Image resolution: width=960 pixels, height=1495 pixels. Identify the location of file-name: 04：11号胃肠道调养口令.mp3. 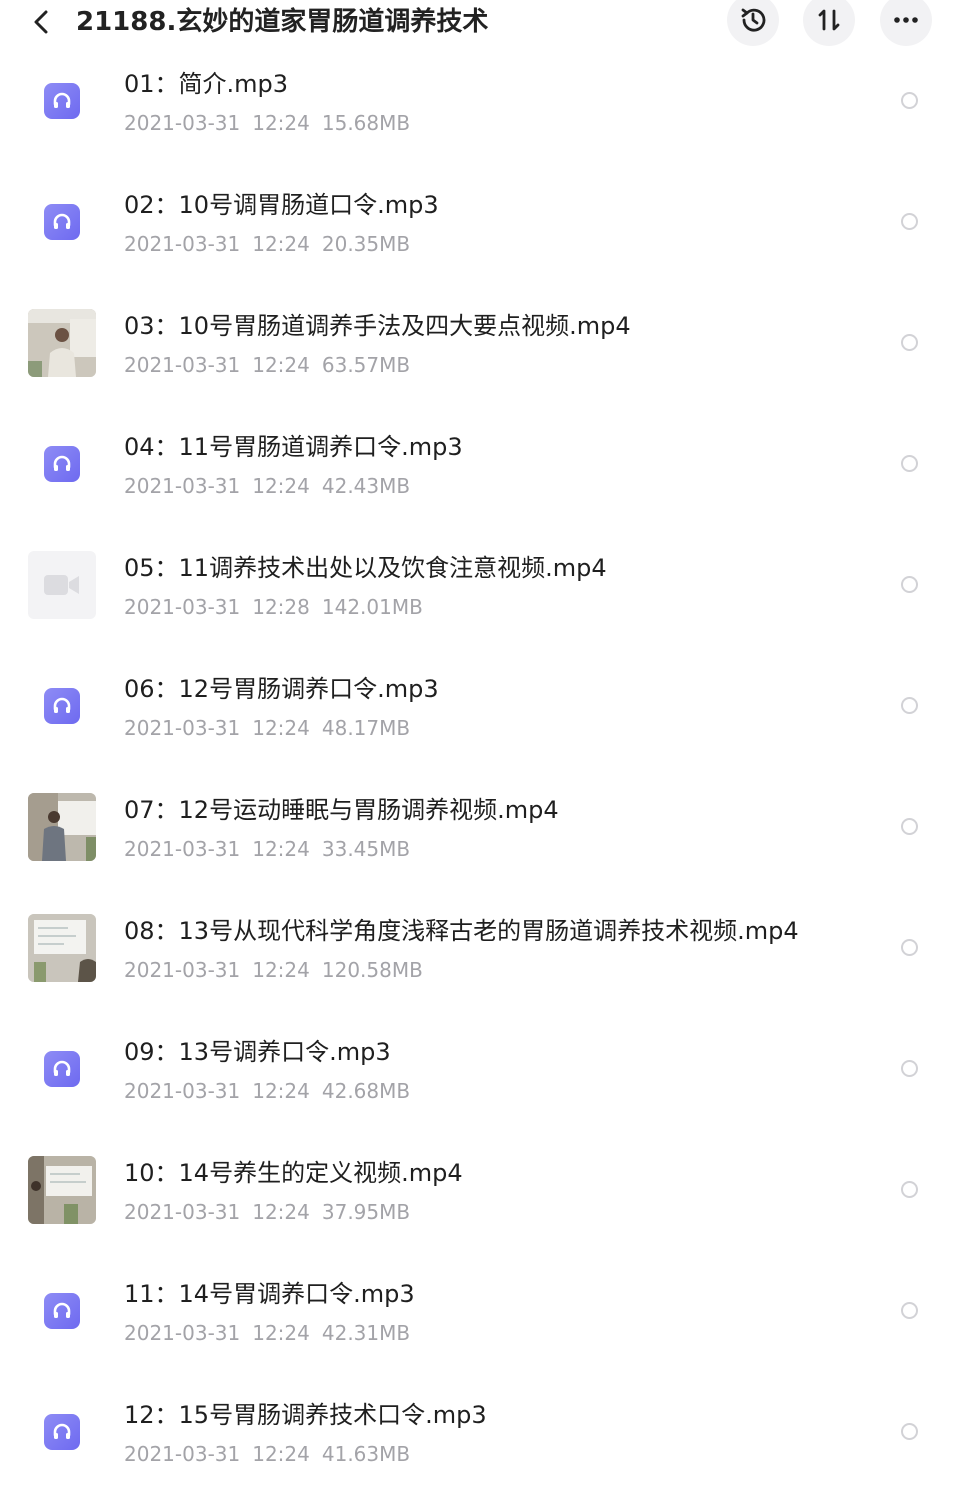
(293, 447).